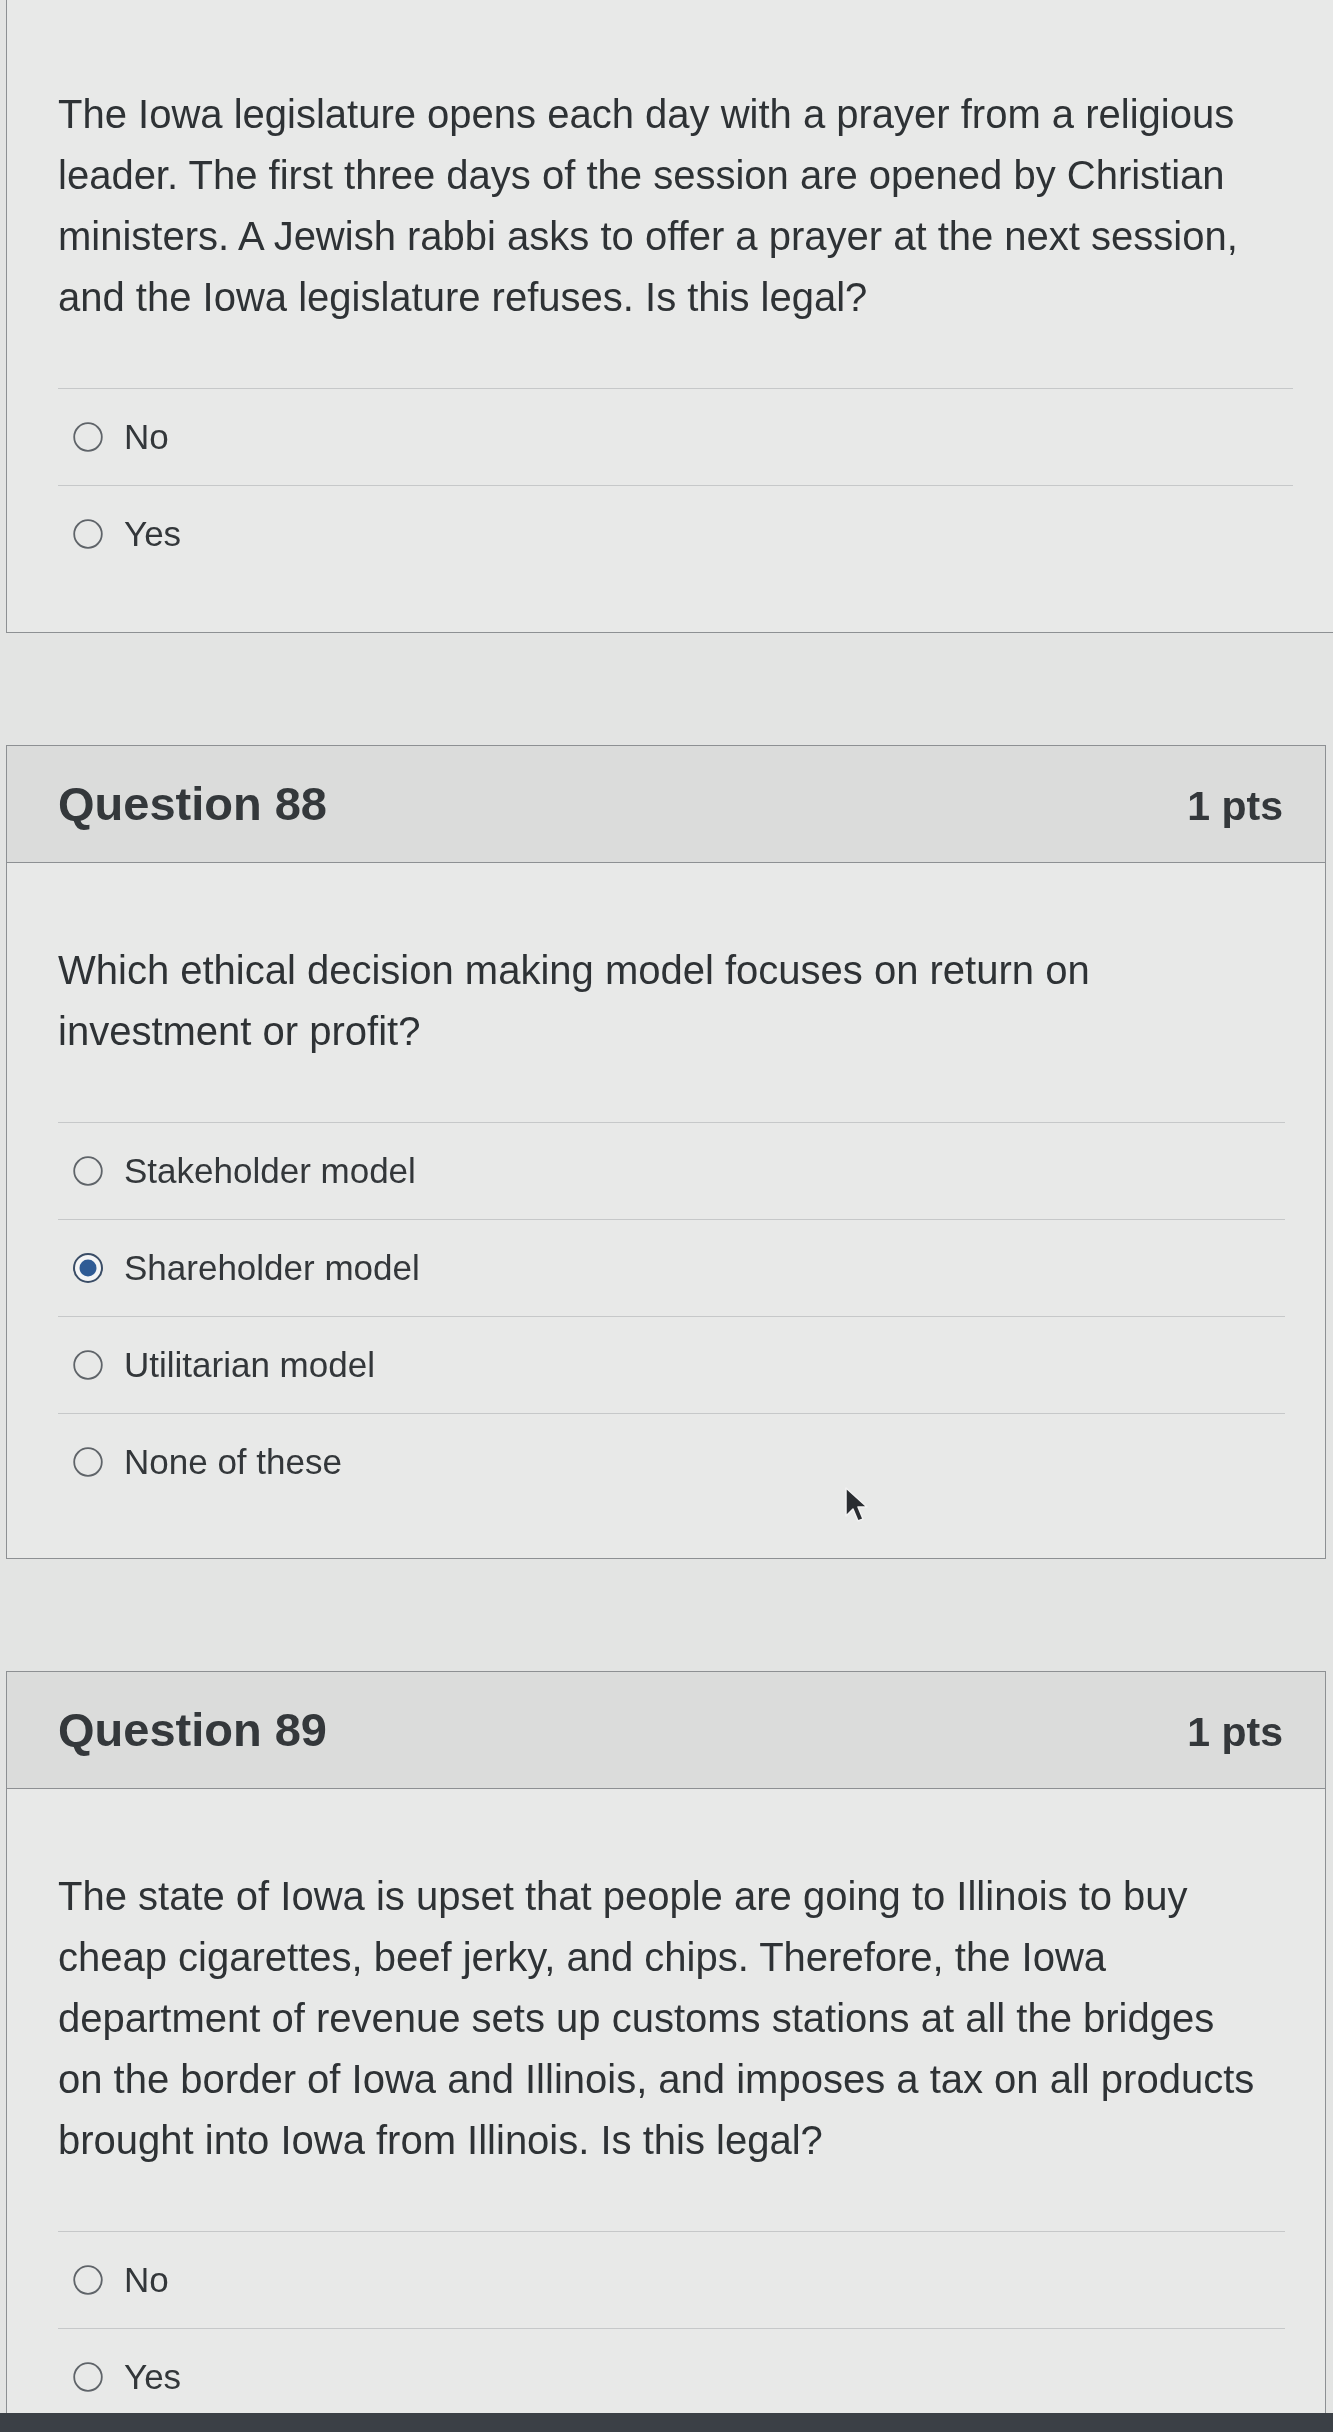 The height and width of the screenshot is (2432, 1333). Describe the element at coordinates (246, 1268) in the screenshot. I see `answer-option: Shareholder model` at that location.